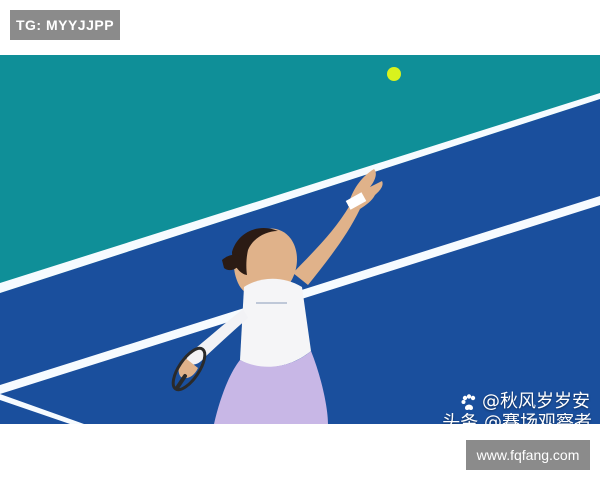 This screenshot has width=600, height=480. I want to click on player-top, so click(275, 323).